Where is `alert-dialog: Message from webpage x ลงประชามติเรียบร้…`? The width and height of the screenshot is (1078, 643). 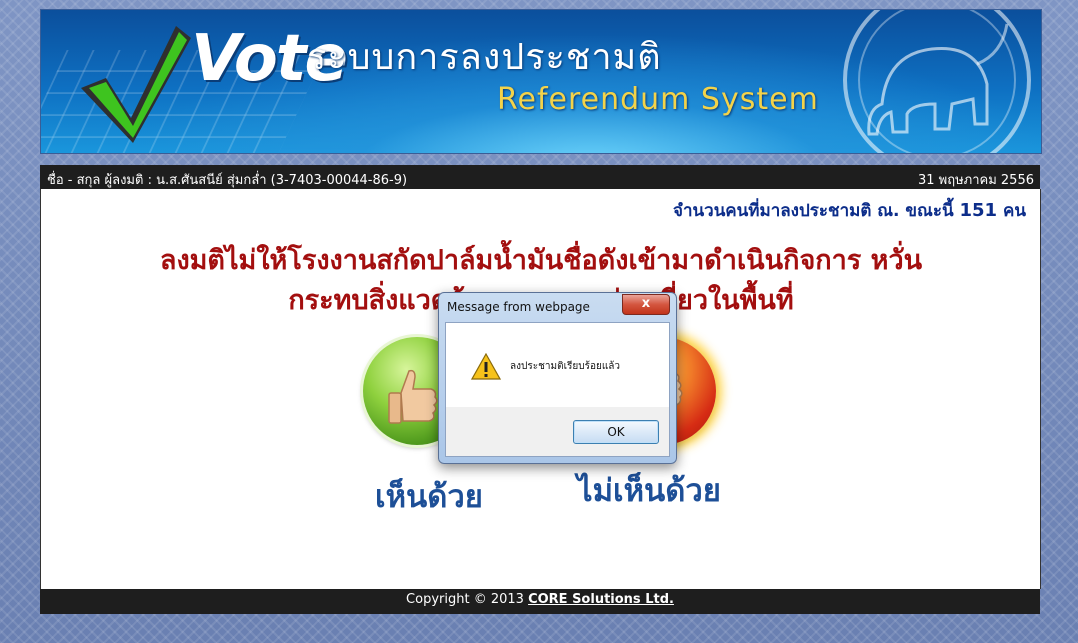 alert-dialog: Message from webpage x ลงประชามติเรียบร้… is located at coordinates (557, 378).